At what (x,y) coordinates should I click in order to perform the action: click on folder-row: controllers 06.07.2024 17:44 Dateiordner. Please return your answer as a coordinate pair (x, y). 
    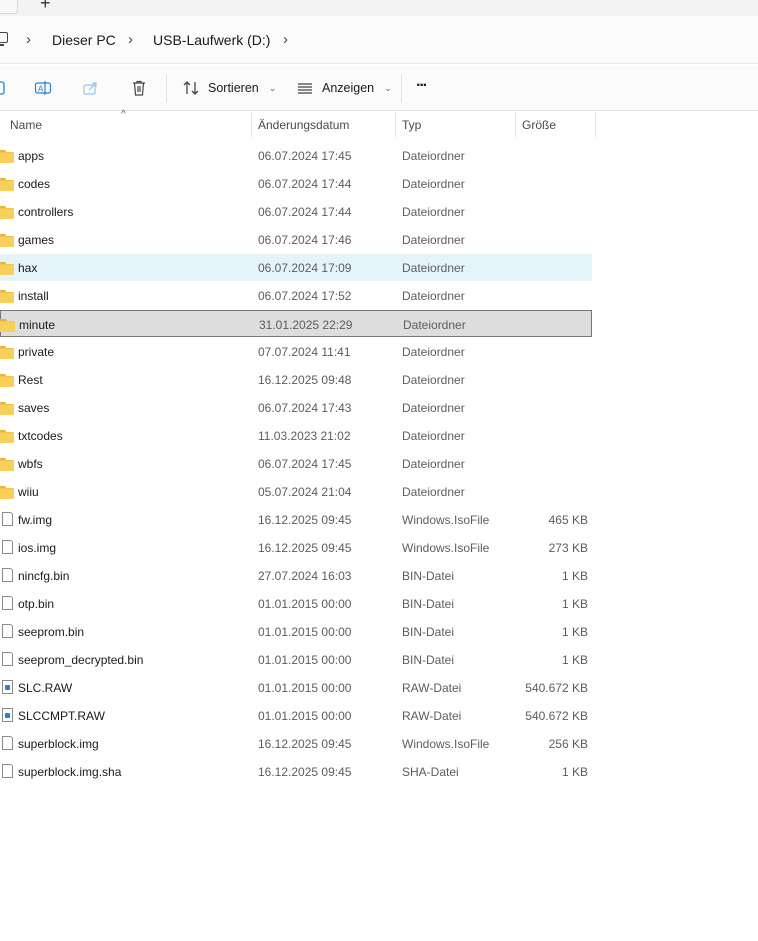
    Looking at the image, I should click on (296, 211).